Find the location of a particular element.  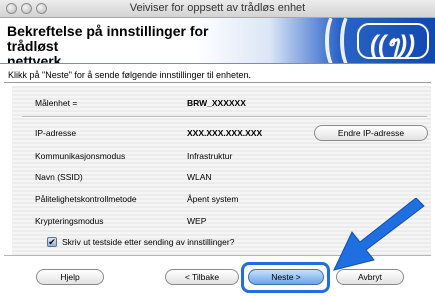

checkmark-icon: ✔ is located at coordinates (52, 242).